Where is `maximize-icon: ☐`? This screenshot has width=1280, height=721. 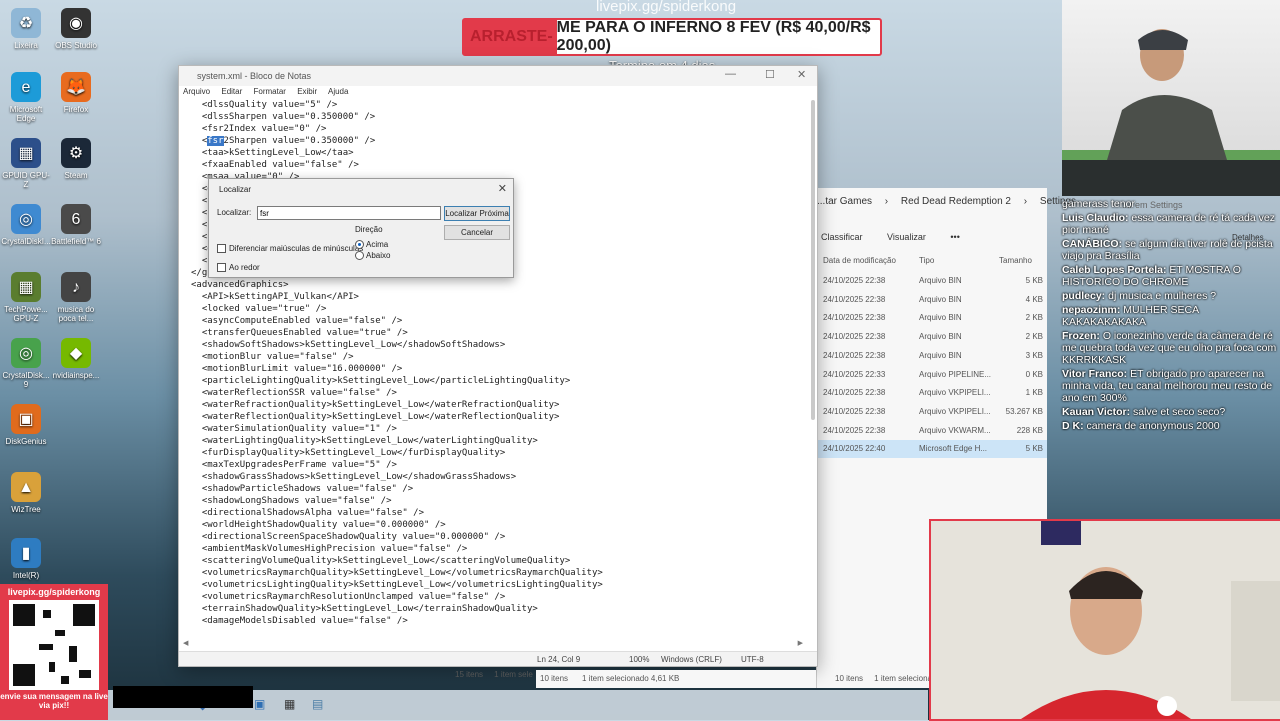
maximize-icon: ☐ is located at coordinates (770, 74).